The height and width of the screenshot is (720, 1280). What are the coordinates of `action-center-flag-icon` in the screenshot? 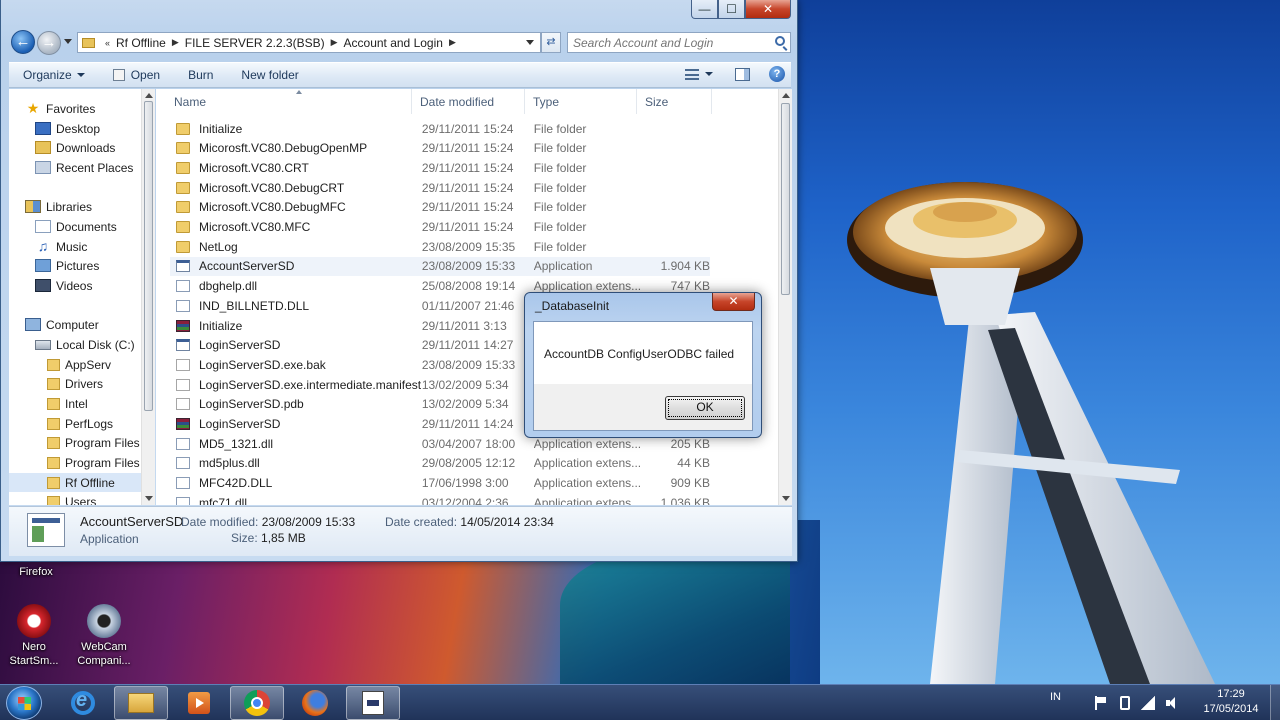 It's located at (1102, 703).